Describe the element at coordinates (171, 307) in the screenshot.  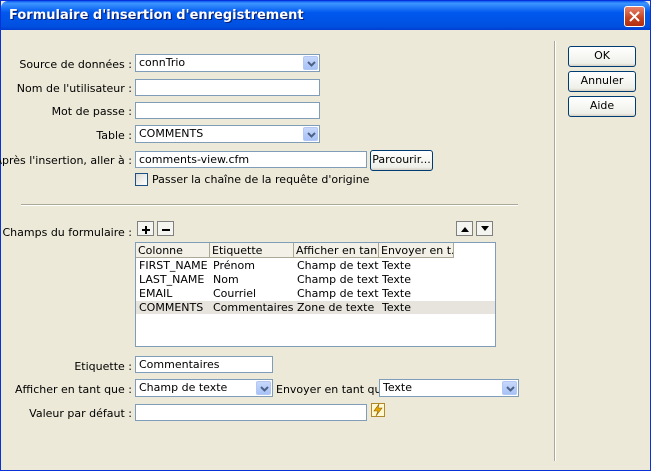
I see `cell-colonne: COMMENTS` at that location.